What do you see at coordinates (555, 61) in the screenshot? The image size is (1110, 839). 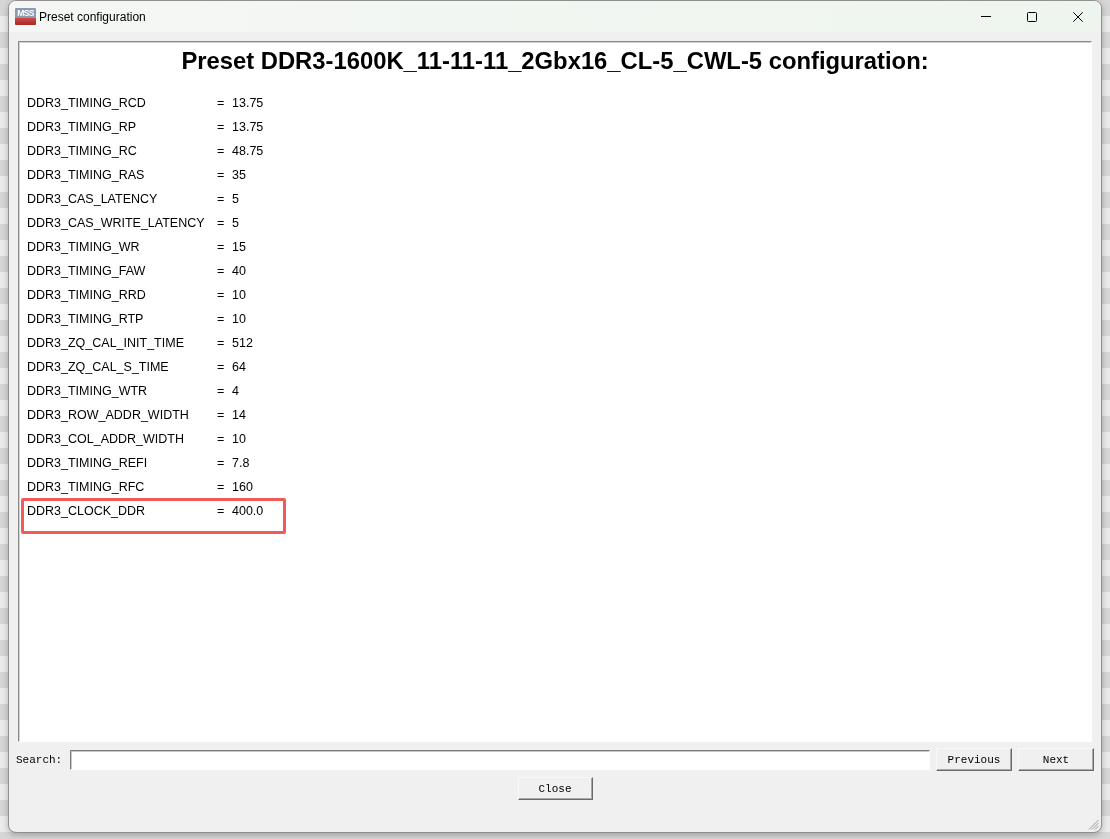 I see `config-heading: Preset DDR3-1600K_11-11-11_2Gbx16_CL-5_CWL-5 configuration:` at bounding box center [555, 61].